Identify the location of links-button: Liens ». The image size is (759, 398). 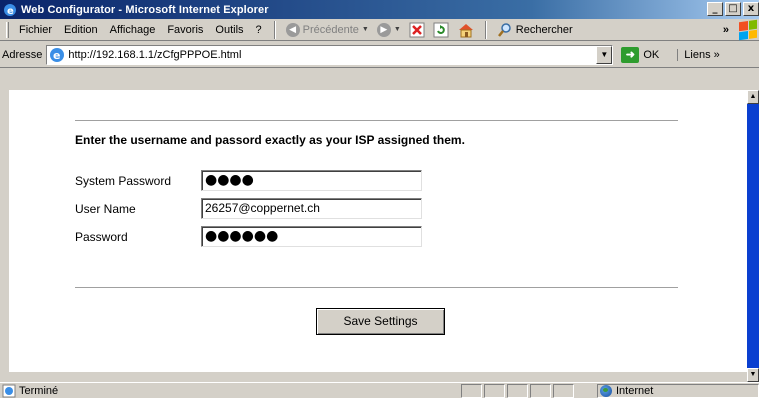
(698, 54).